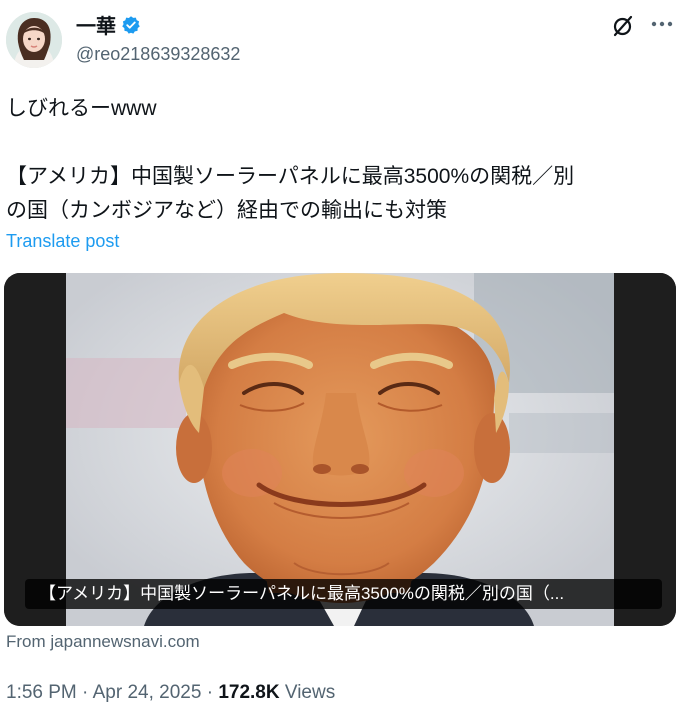 The image size is (680, 712). I want to click on more-icon, so click(662, 26).